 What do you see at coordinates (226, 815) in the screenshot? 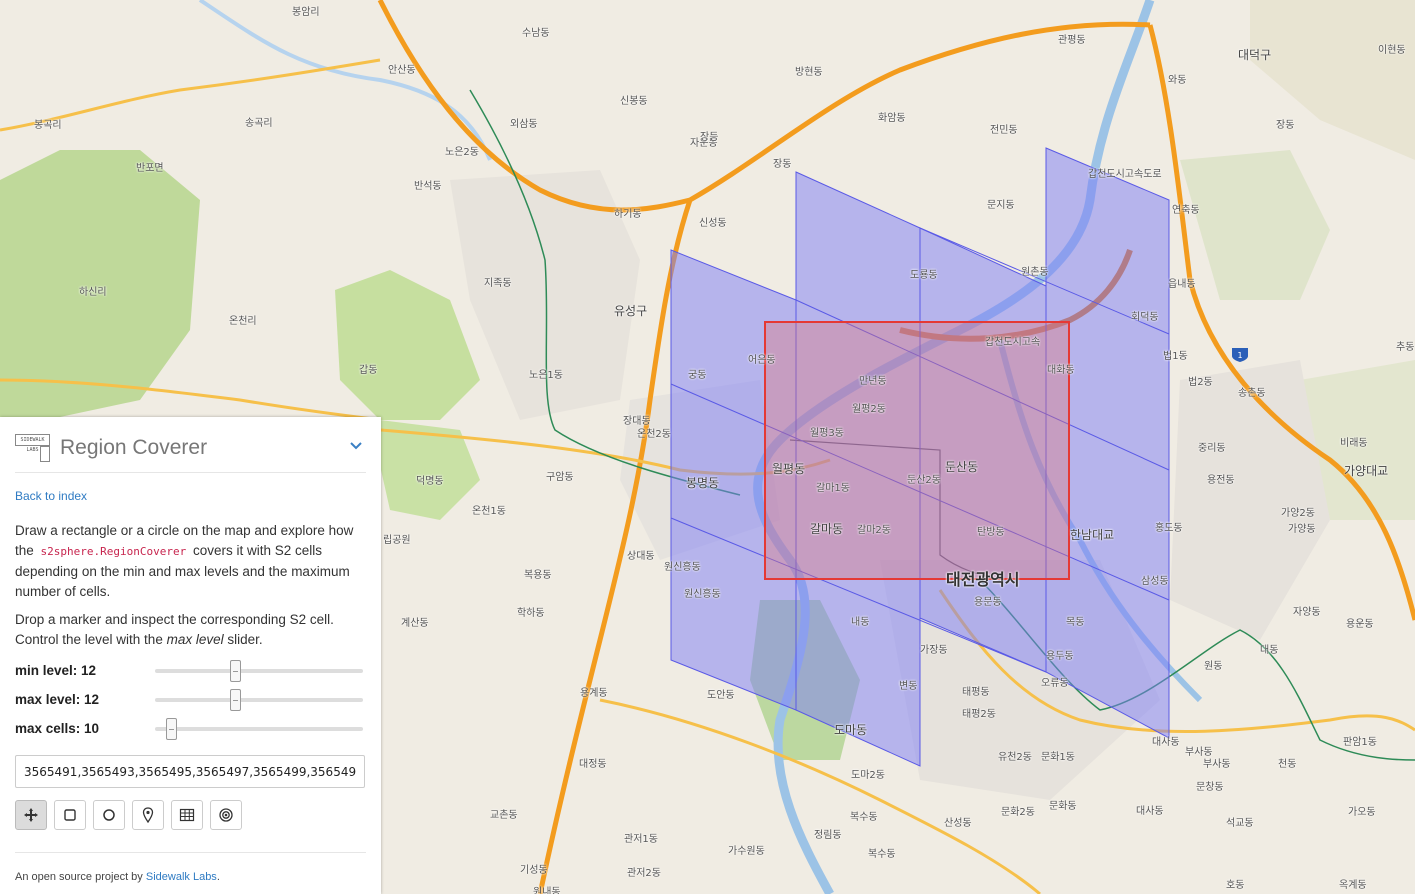
I see `target-tool-button` at bounding box center [226, 815].